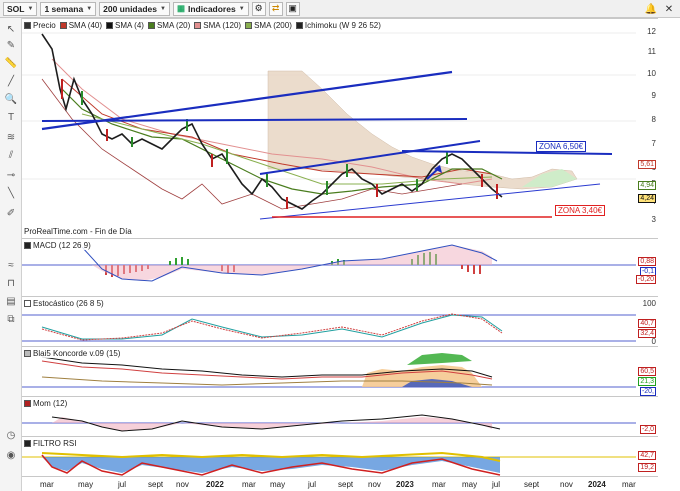 The height and width of the screenshot is (491, 680). I want to click on momentum-area, so click(272, 424).